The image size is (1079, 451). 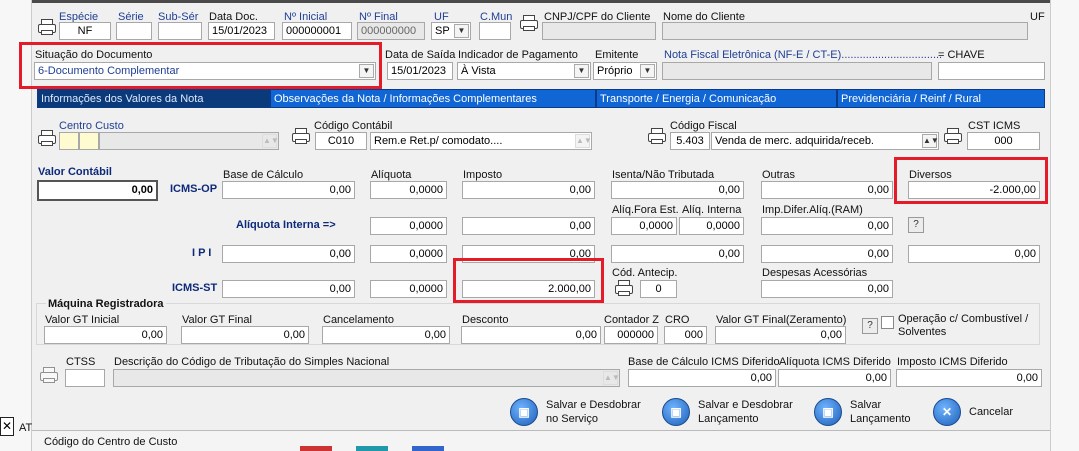 I want to click on gt-final-zer-label: Valor GT Final(Zeramento), so click(x=781, y=320).